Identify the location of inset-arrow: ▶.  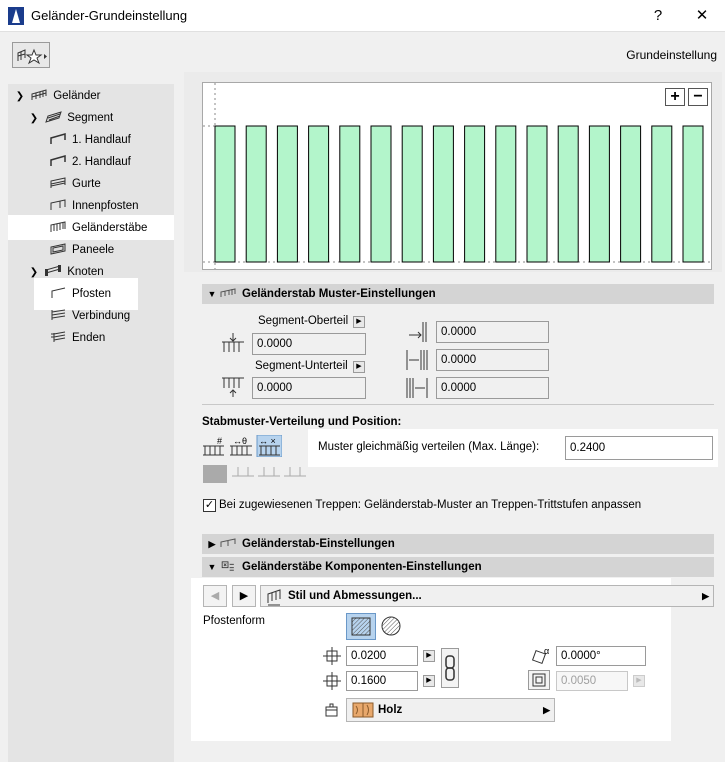
(639, 681).